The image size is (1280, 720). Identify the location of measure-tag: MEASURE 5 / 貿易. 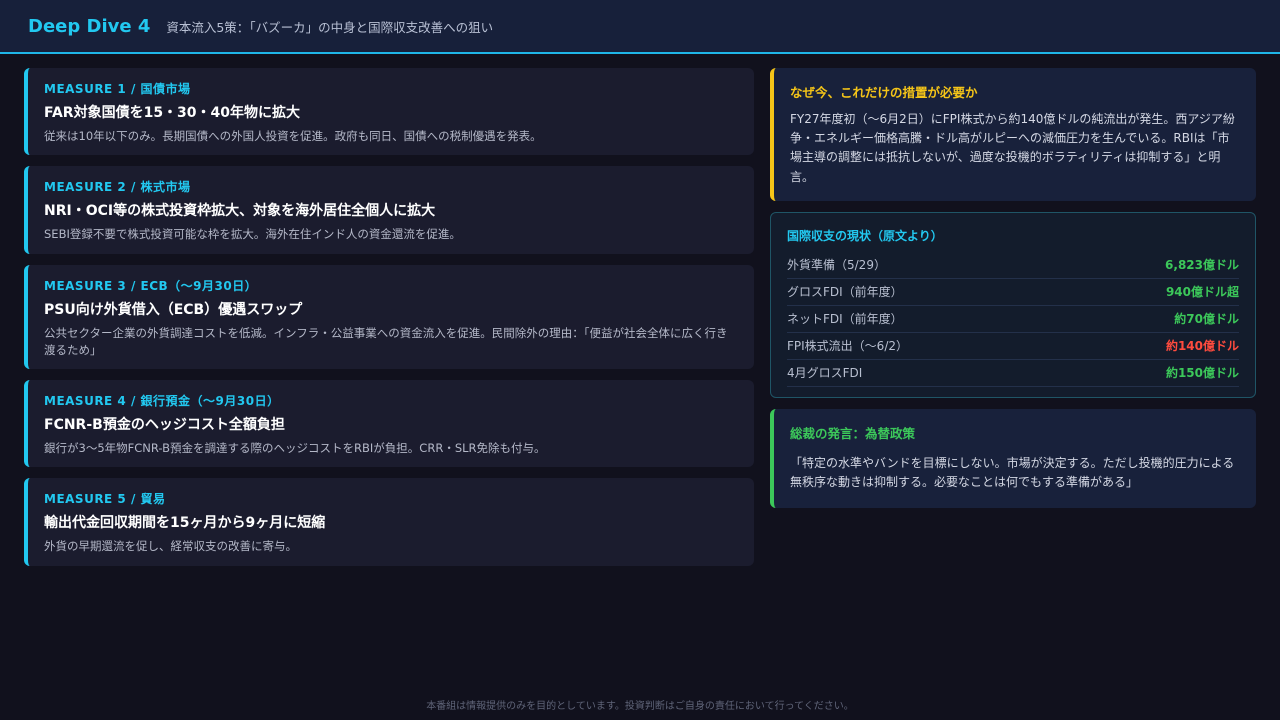
(105, 499).